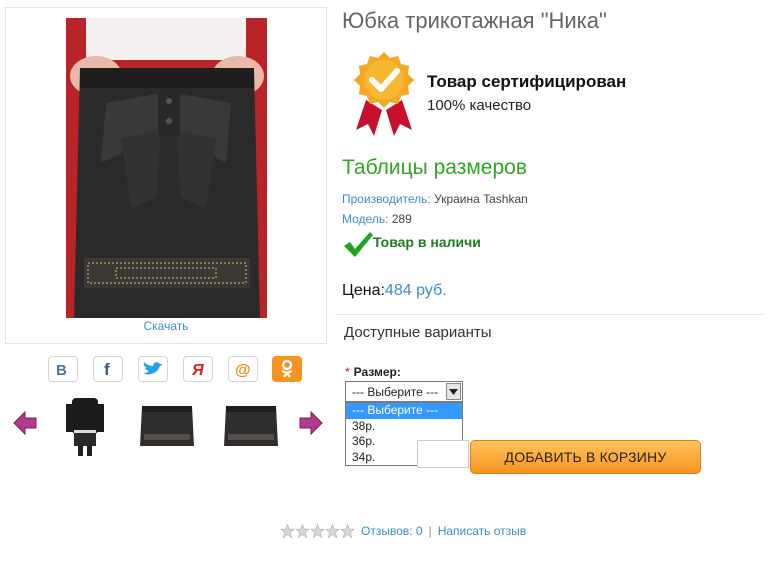 The width and height of the screenshot is (775, 580). What do you see at coordinates (395, 392) in the screenshot?
I see `size-select-value: --- Выберите ---` at bounding box center [395, 392].